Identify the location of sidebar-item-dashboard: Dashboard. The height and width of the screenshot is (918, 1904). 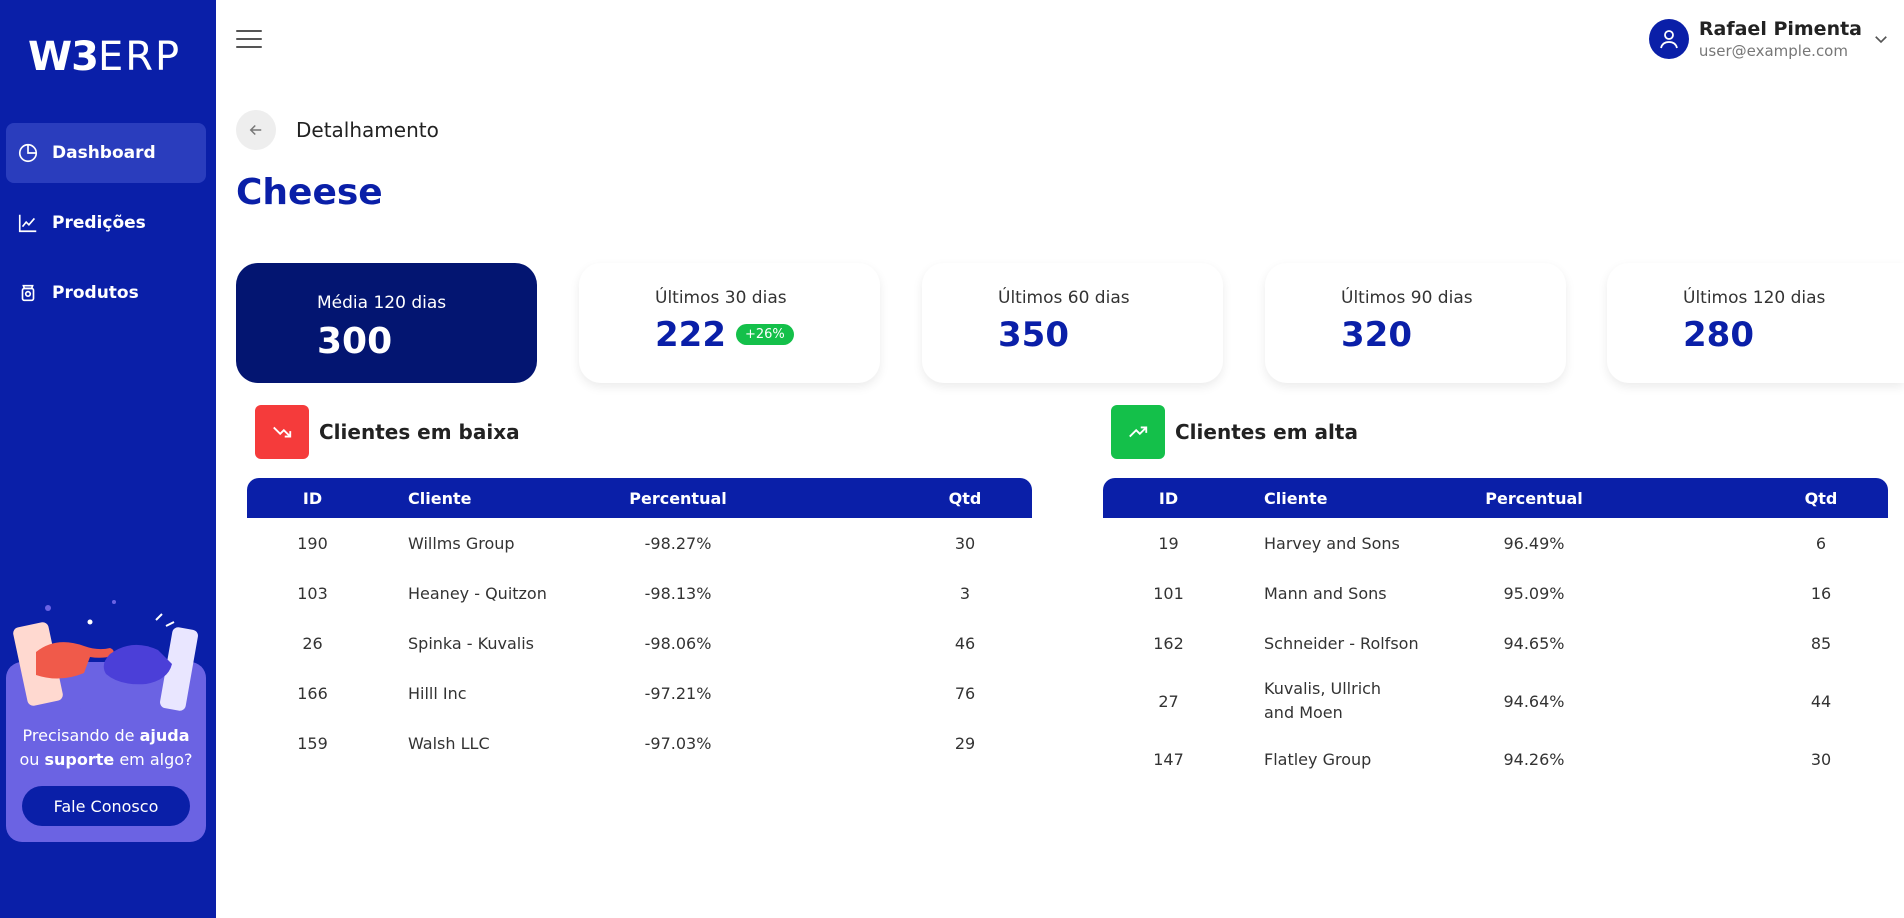
(106, 153).